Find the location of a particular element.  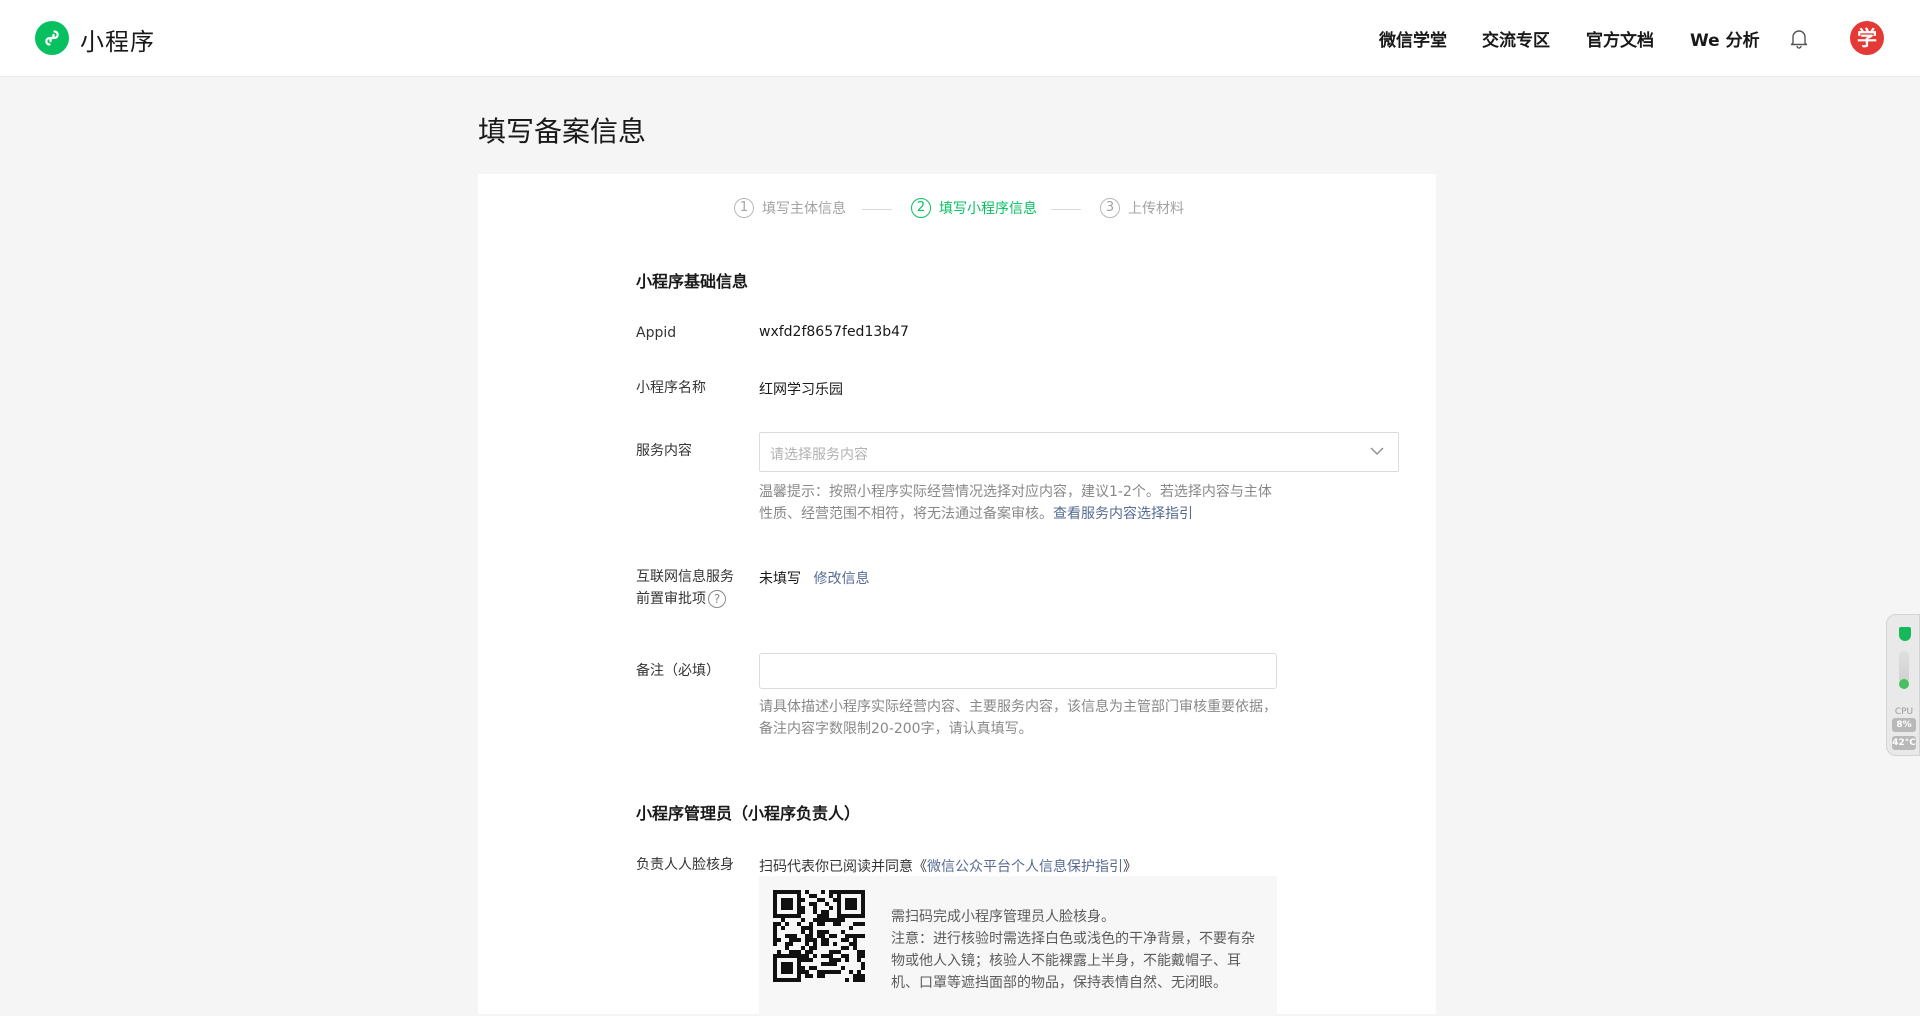

agreement-suffix: 》 is located at coordinates (1130, 867).